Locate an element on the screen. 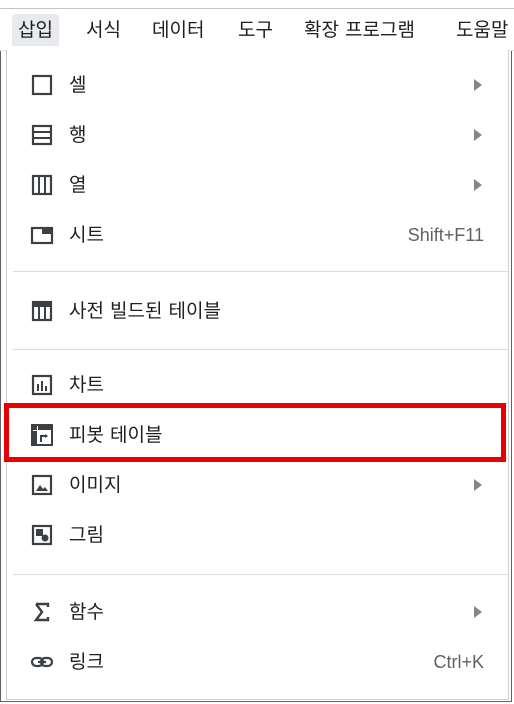 Image resolution: width=514 pixels, height=704 pixels. cell-icon is located at coordinates (42, 85).